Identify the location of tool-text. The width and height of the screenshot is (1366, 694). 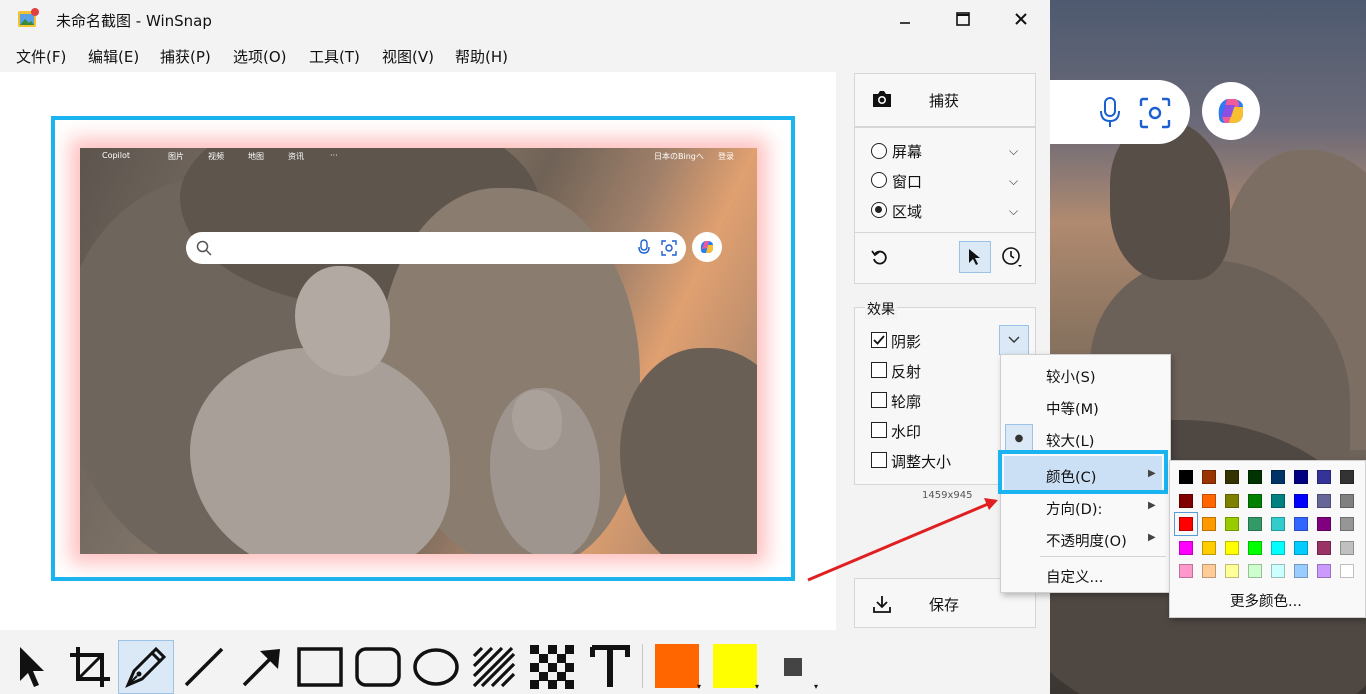
(610, 667).